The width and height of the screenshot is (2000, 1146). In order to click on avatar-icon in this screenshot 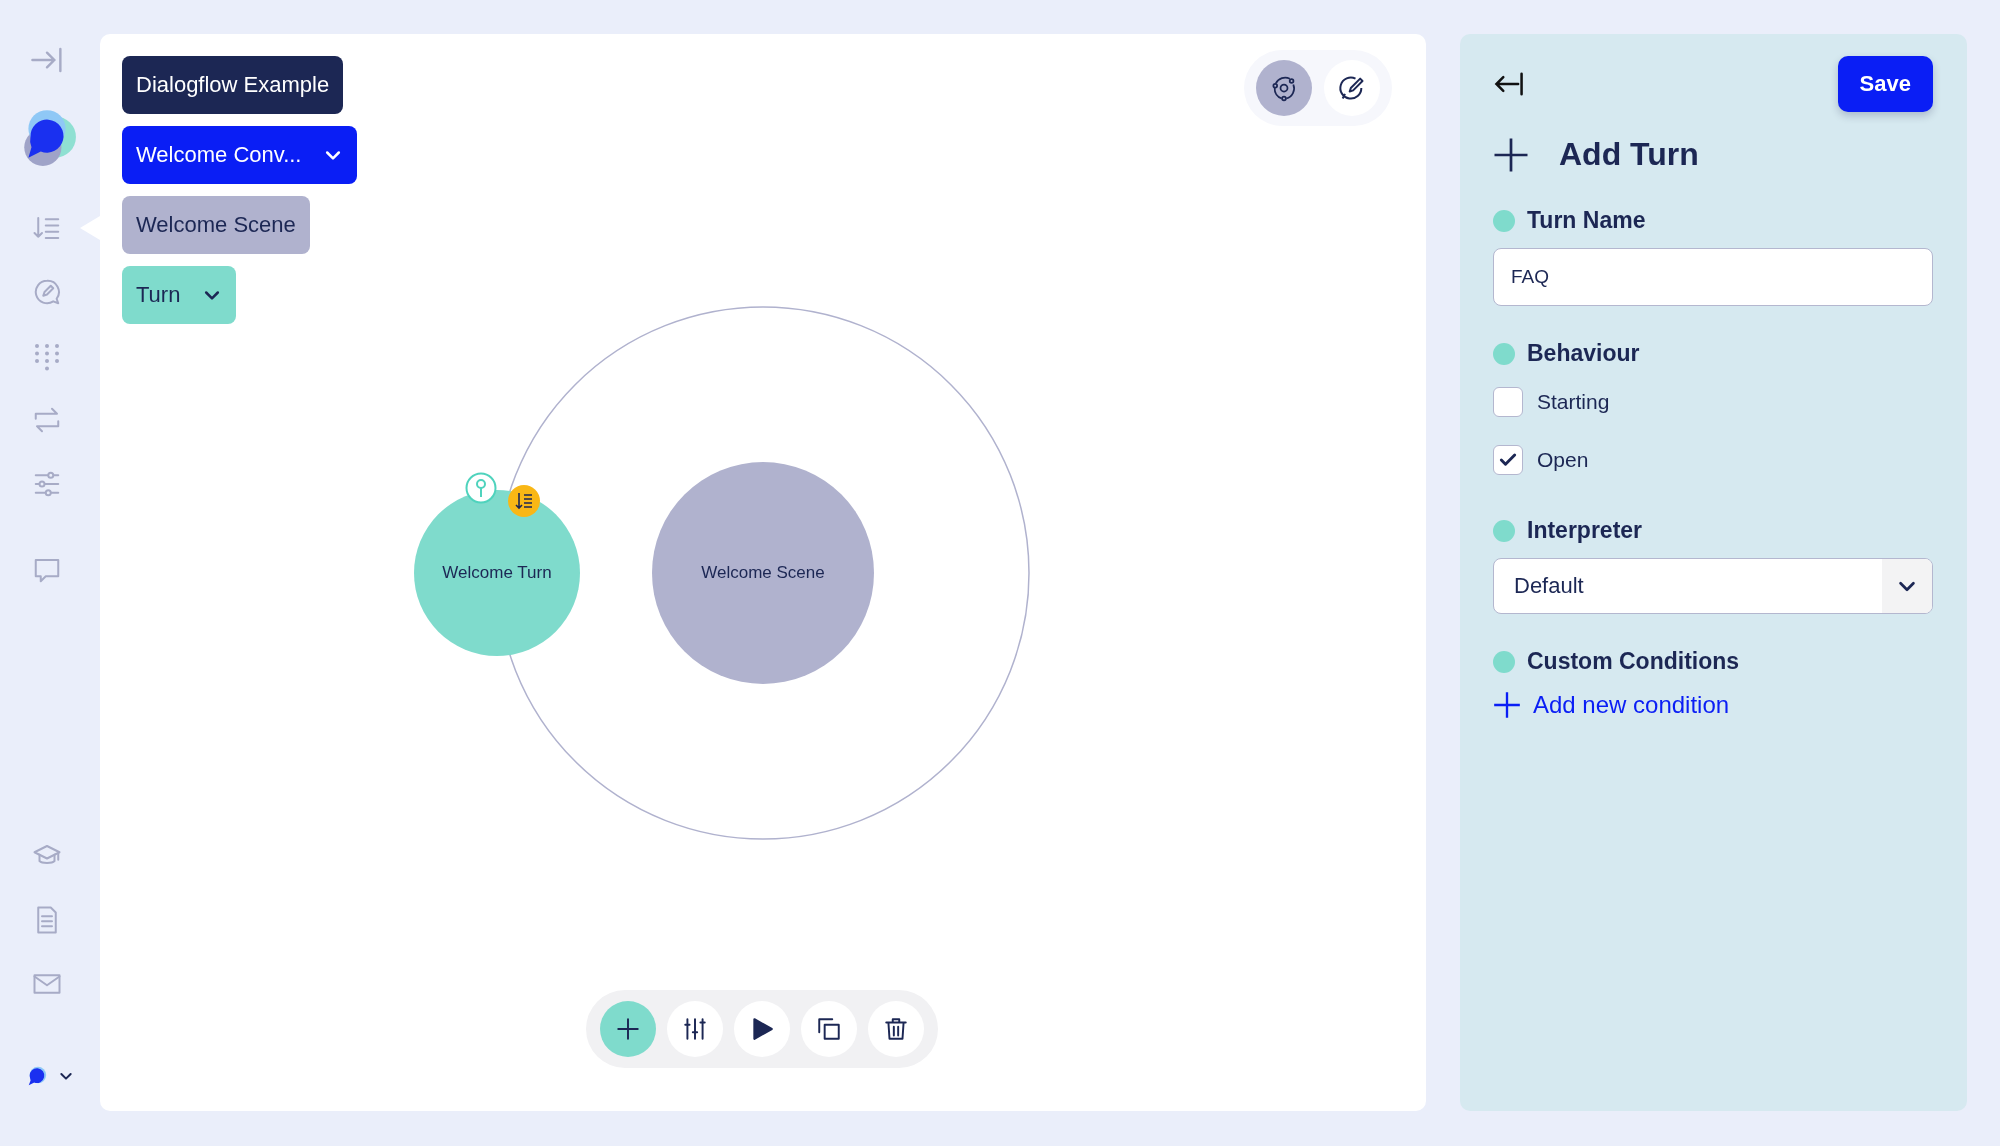, I will do `click(37, 1076)`.